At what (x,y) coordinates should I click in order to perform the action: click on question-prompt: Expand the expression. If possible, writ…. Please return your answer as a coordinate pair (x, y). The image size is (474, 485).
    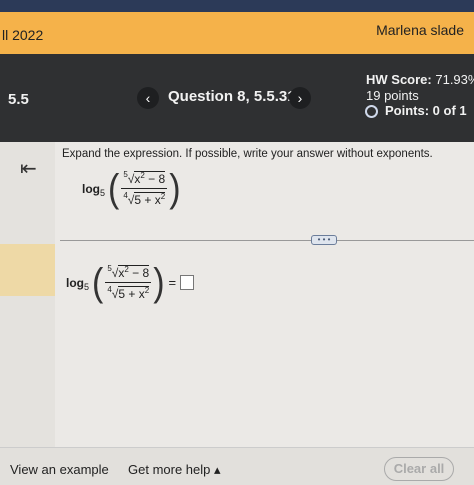
    Looking at the image, I should click on (247, 154).